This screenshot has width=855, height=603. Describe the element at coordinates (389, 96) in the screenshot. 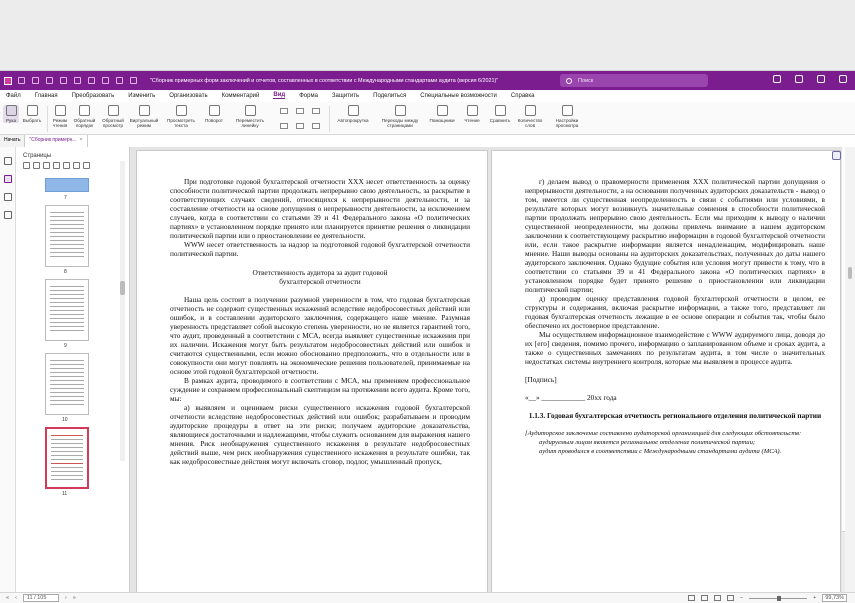

I see `menu-share: Поделиться` at that location.